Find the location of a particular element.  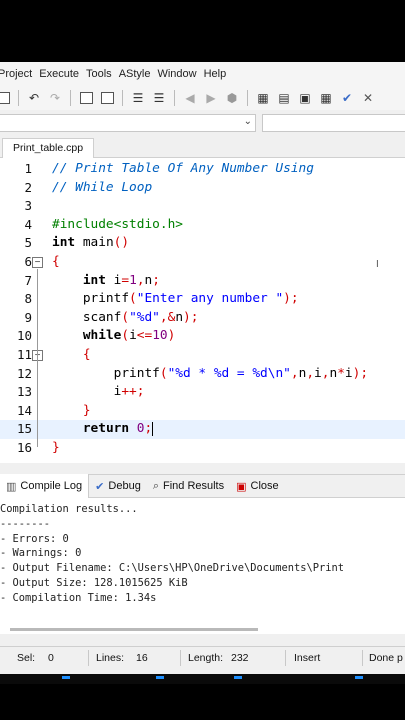

layout-icon: ▤ is located at coordinates (284, 98).